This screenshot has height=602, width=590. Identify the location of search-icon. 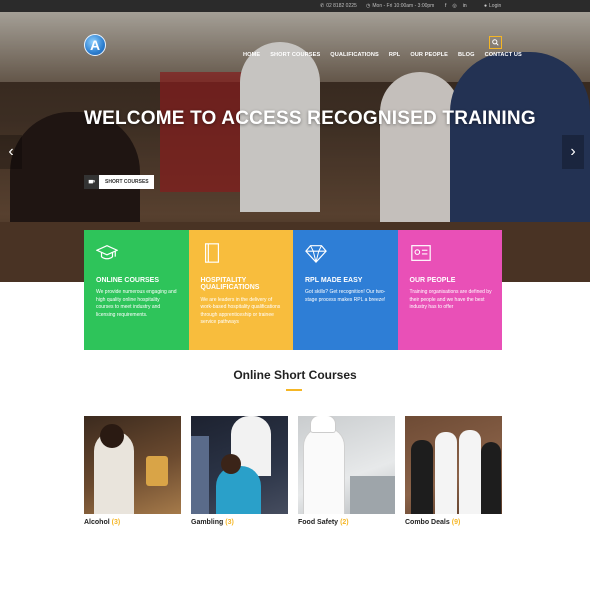
(495, 42).